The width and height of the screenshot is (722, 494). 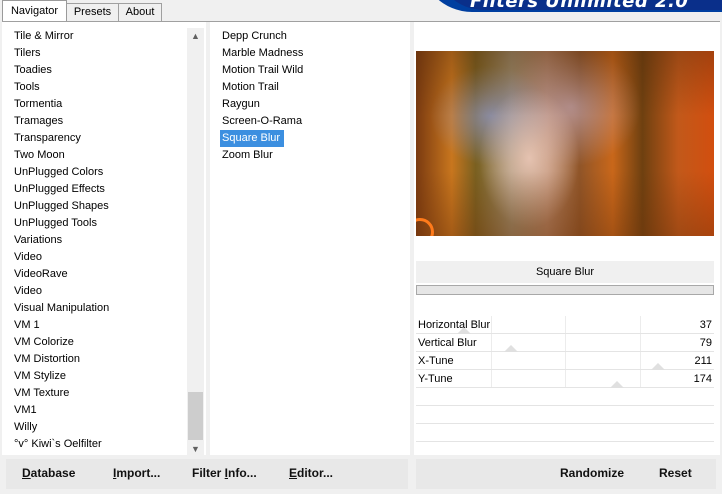 What do you see at coordinates (107, 70) in the screenshot?
I see `category-item: Toadies` at bounding box center [107, 70].